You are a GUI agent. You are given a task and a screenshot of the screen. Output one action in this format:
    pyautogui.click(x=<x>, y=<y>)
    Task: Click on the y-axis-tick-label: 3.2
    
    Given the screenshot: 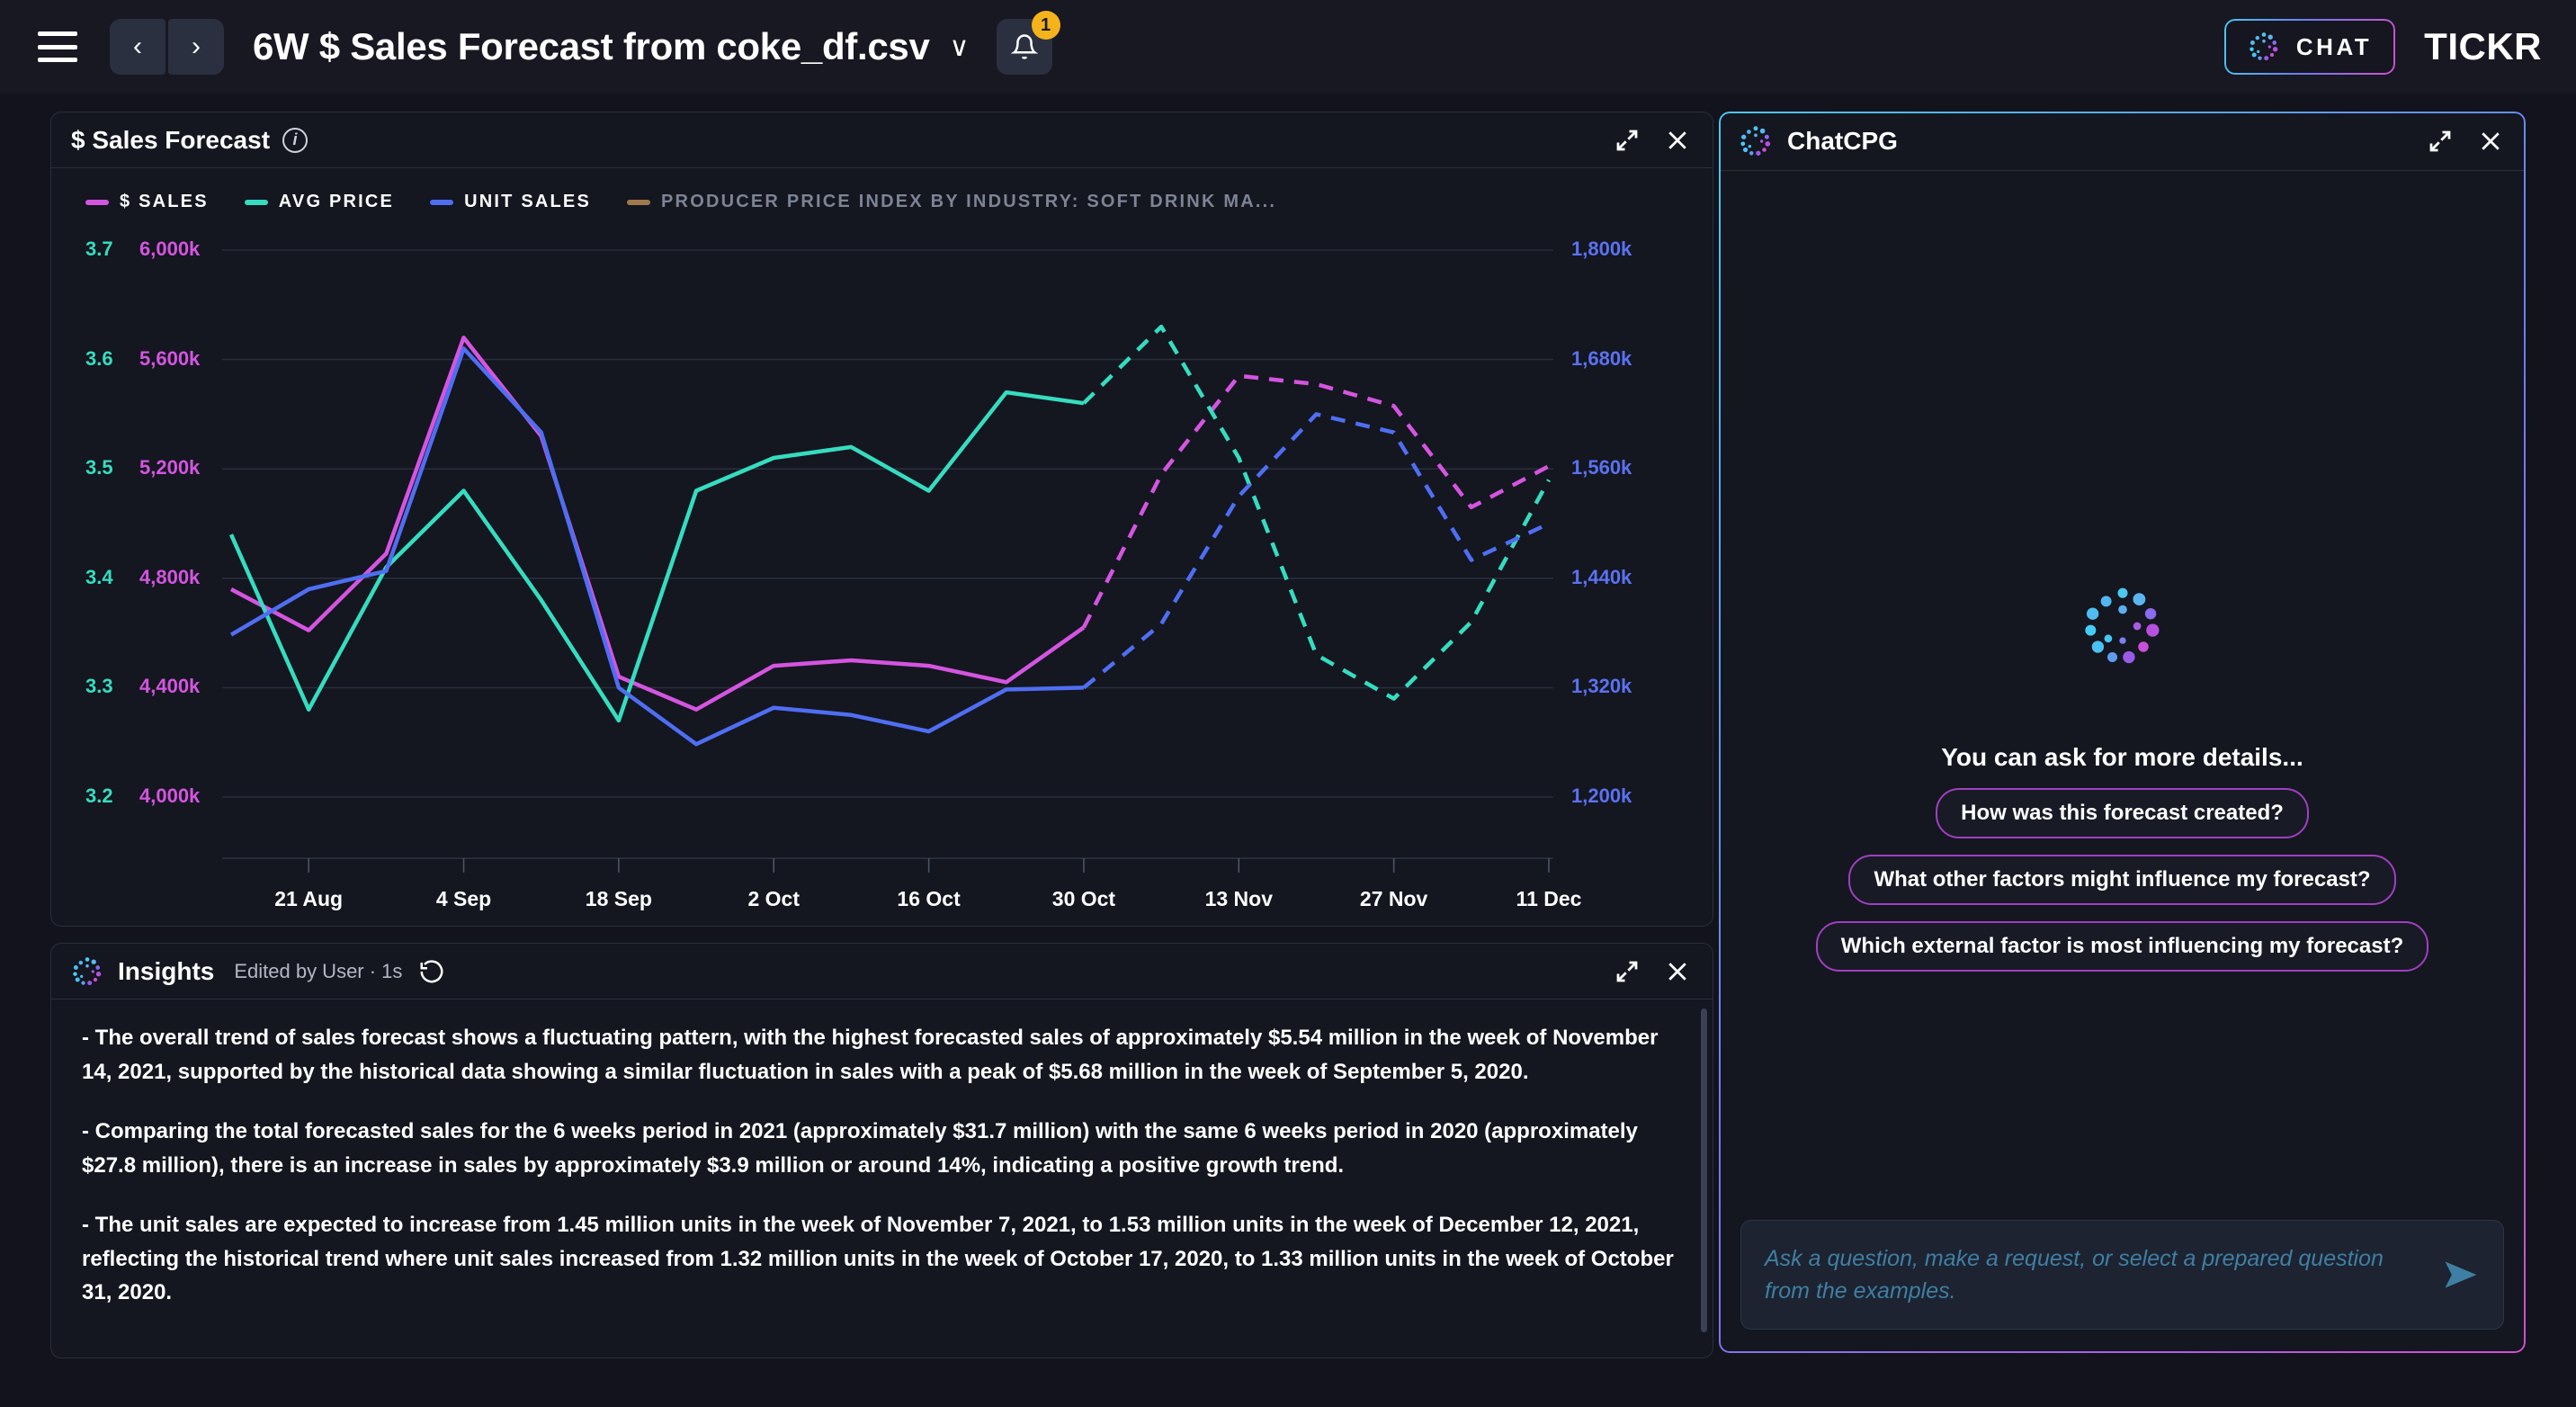 What is the action you would take?
    pyautogui.click(x=99, y=796)
    